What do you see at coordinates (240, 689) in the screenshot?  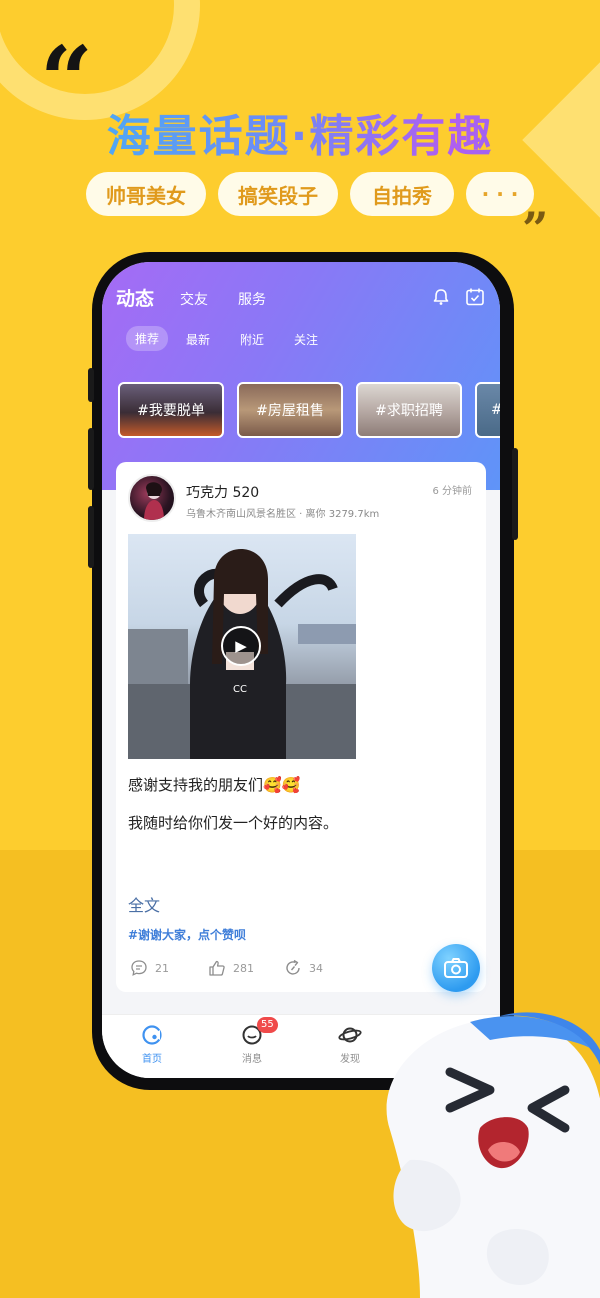 I see `svg-text: CC` at bounding box center [240, 689].